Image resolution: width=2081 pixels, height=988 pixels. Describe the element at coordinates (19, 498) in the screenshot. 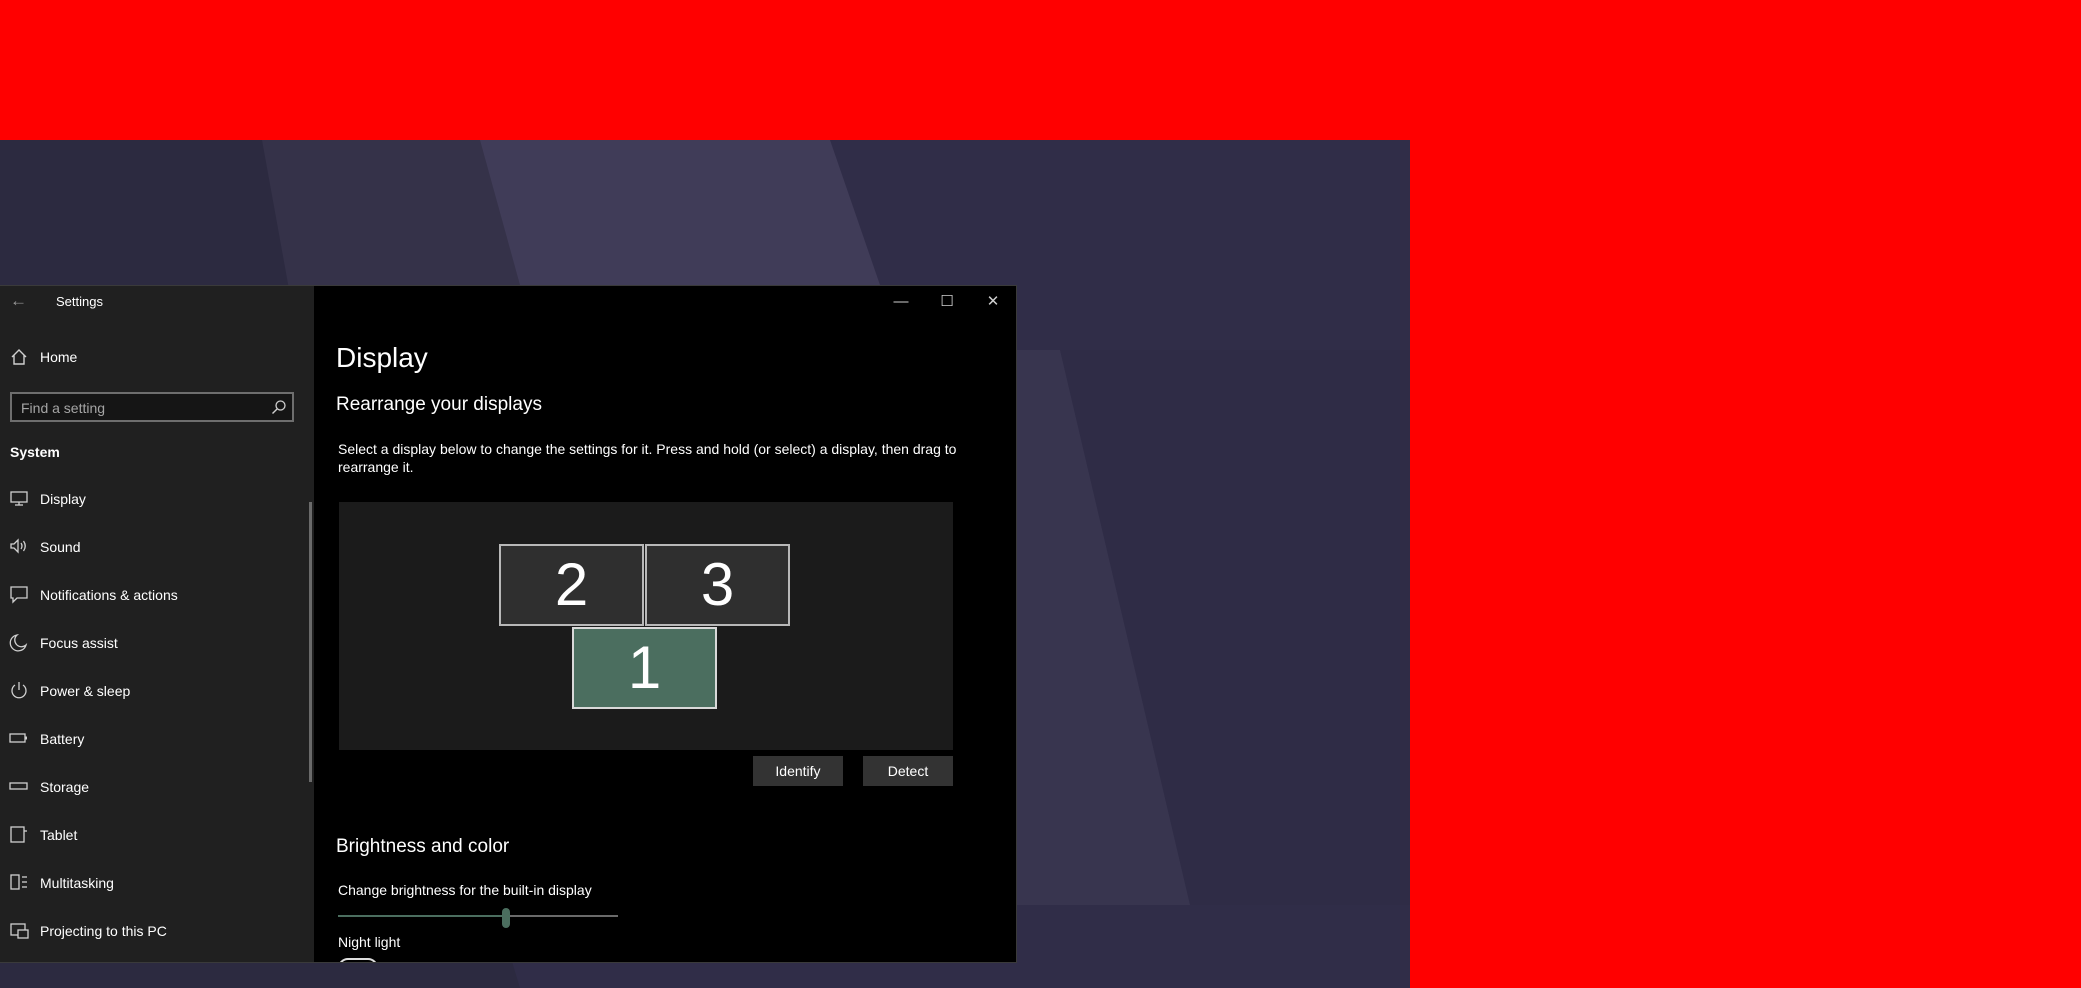

I see `monitor-icon` at that location.